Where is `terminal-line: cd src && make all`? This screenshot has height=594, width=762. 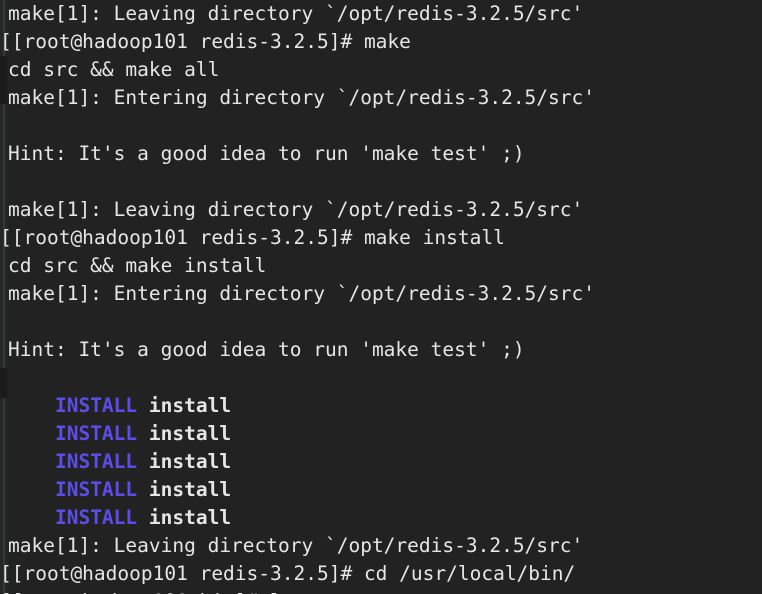 terminal-line: cd src && make all is located at coordinates (114, 69).